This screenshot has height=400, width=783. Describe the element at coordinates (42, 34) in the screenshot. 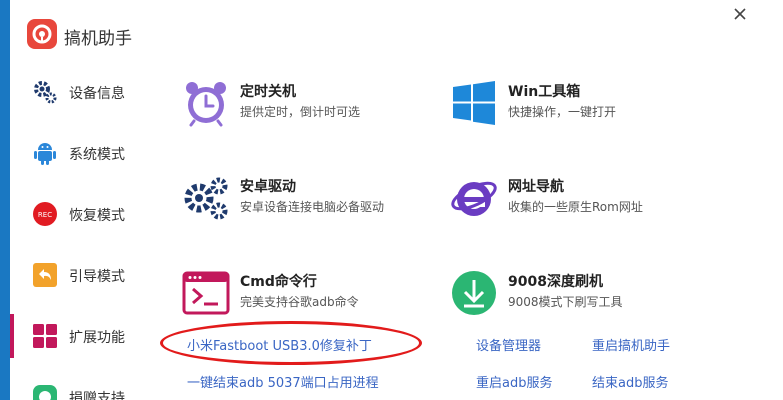

I see `app-logo-icon` at that location.